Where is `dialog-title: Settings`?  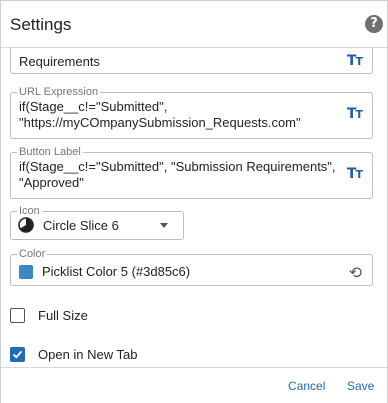 dialog-title: Settings is located at coordinates (41, 24).